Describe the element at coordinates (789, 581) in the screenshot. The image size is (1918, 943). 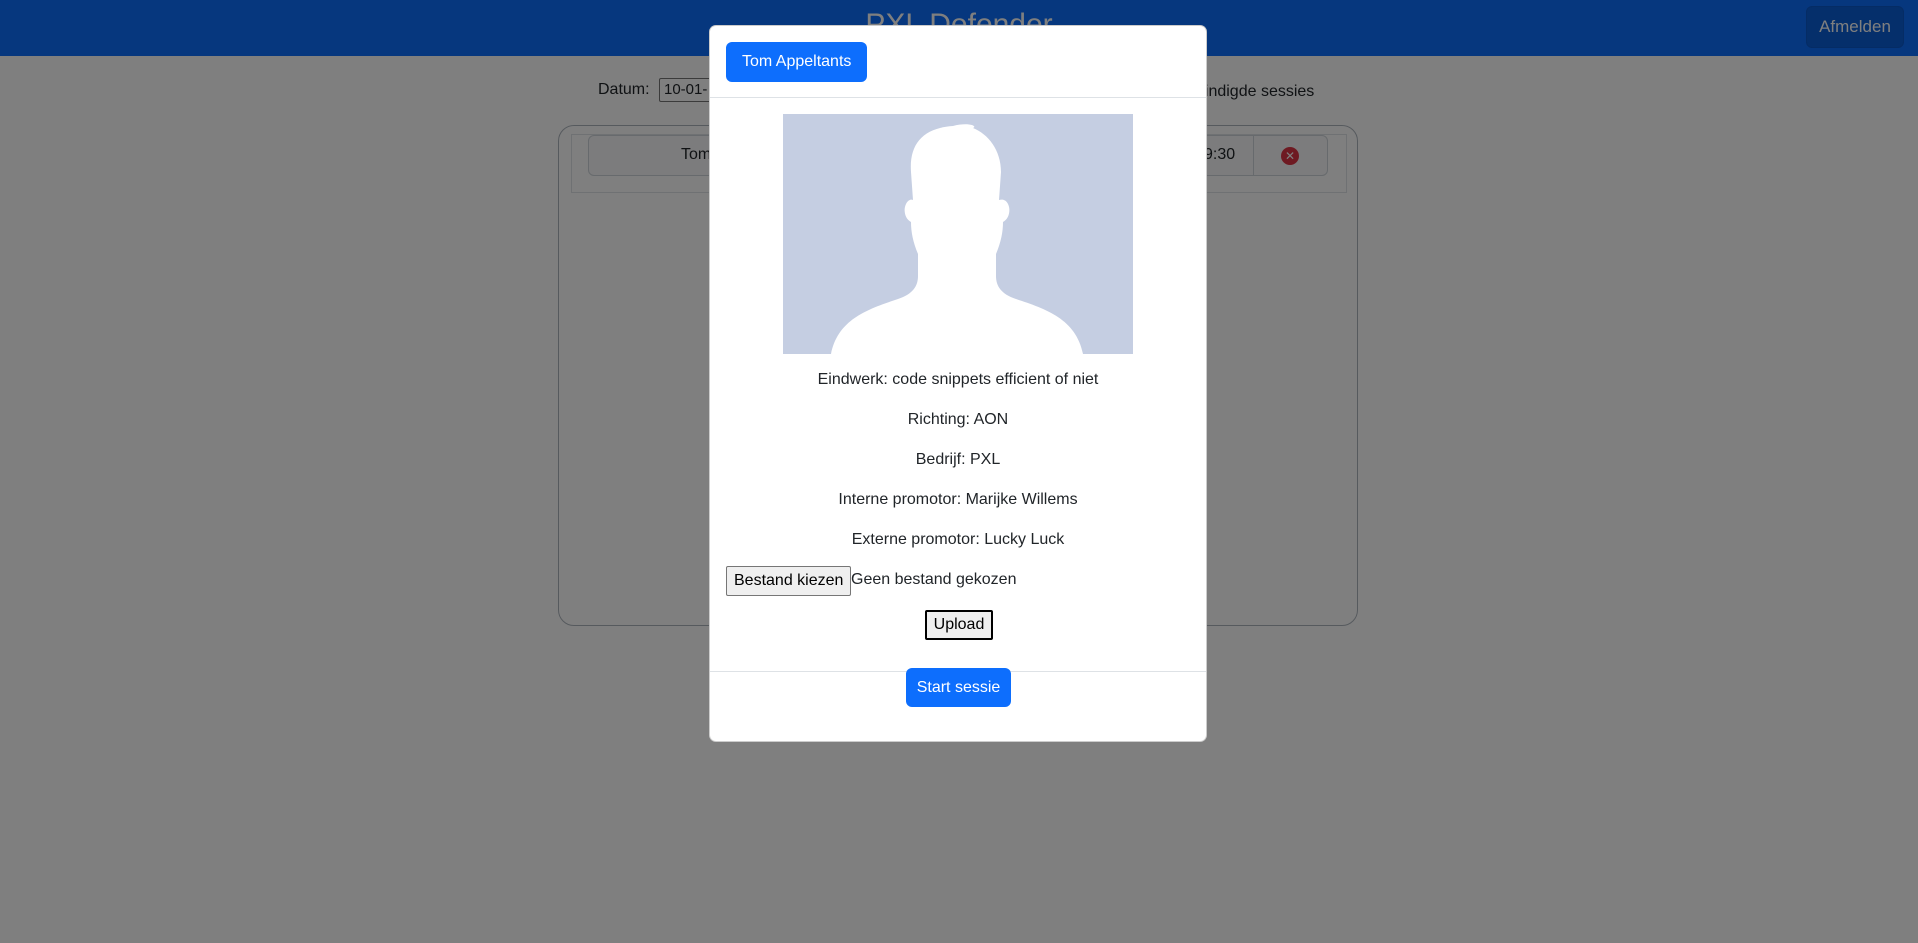
I see `choose-file-button: Bestand kiezen` at that location.